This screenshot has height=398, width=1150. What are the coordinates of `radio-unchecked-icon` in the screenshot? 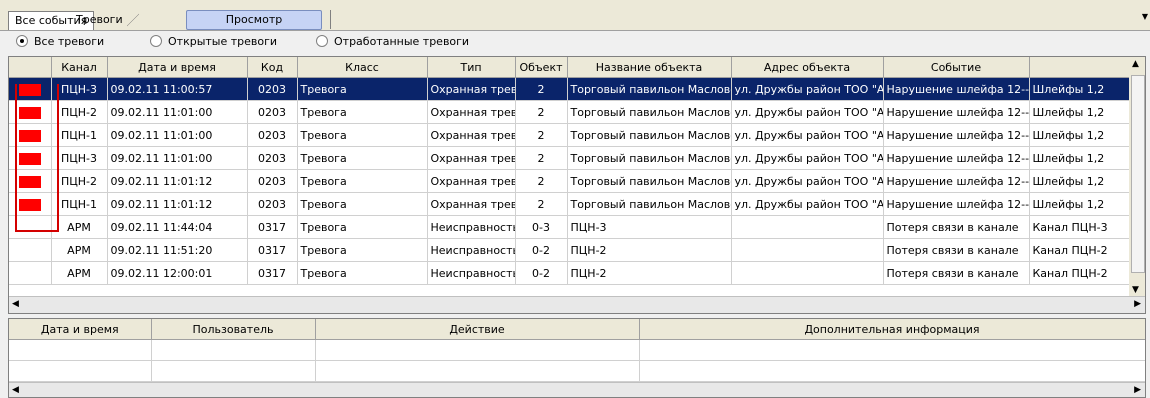 It's located at (322, 41).